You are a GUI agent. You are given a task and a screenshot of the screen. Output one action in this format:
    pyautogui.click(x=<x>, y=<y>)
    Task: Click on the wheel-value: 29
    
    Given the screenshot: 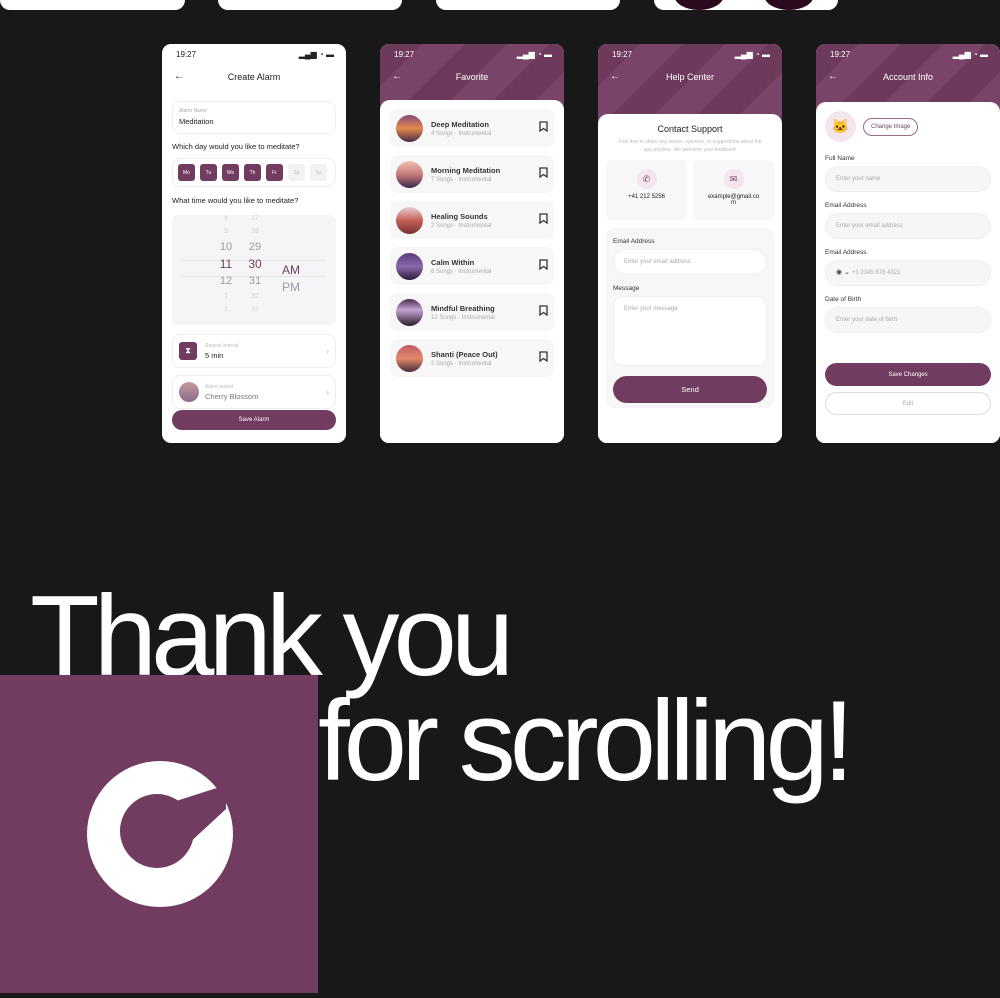 What is the action you would take?
    pyautogui.click(x=255, y=247)
    